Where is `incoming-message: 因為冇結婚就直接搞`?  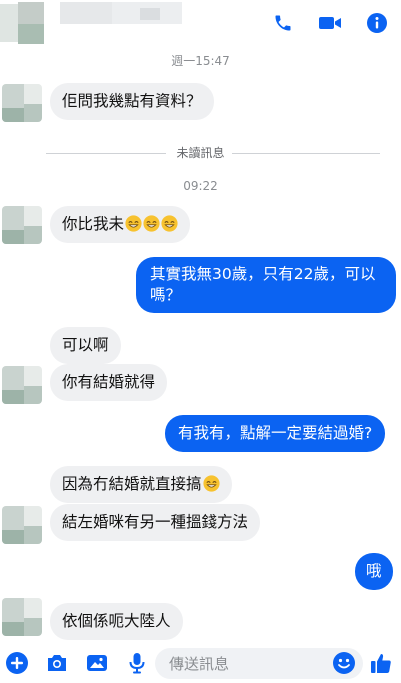 incoming-message: 因為冇結婚就直接搞 is located at coordinates (141, 484).